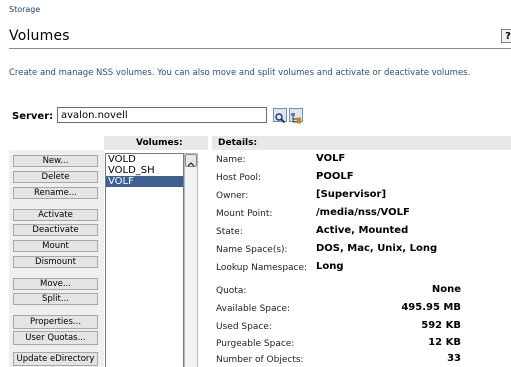 This screenshot has width=511, height=367. Describe the element at coordinates (244, 327) in the screenshot. I see `detail-label: Used Space:` at that location.